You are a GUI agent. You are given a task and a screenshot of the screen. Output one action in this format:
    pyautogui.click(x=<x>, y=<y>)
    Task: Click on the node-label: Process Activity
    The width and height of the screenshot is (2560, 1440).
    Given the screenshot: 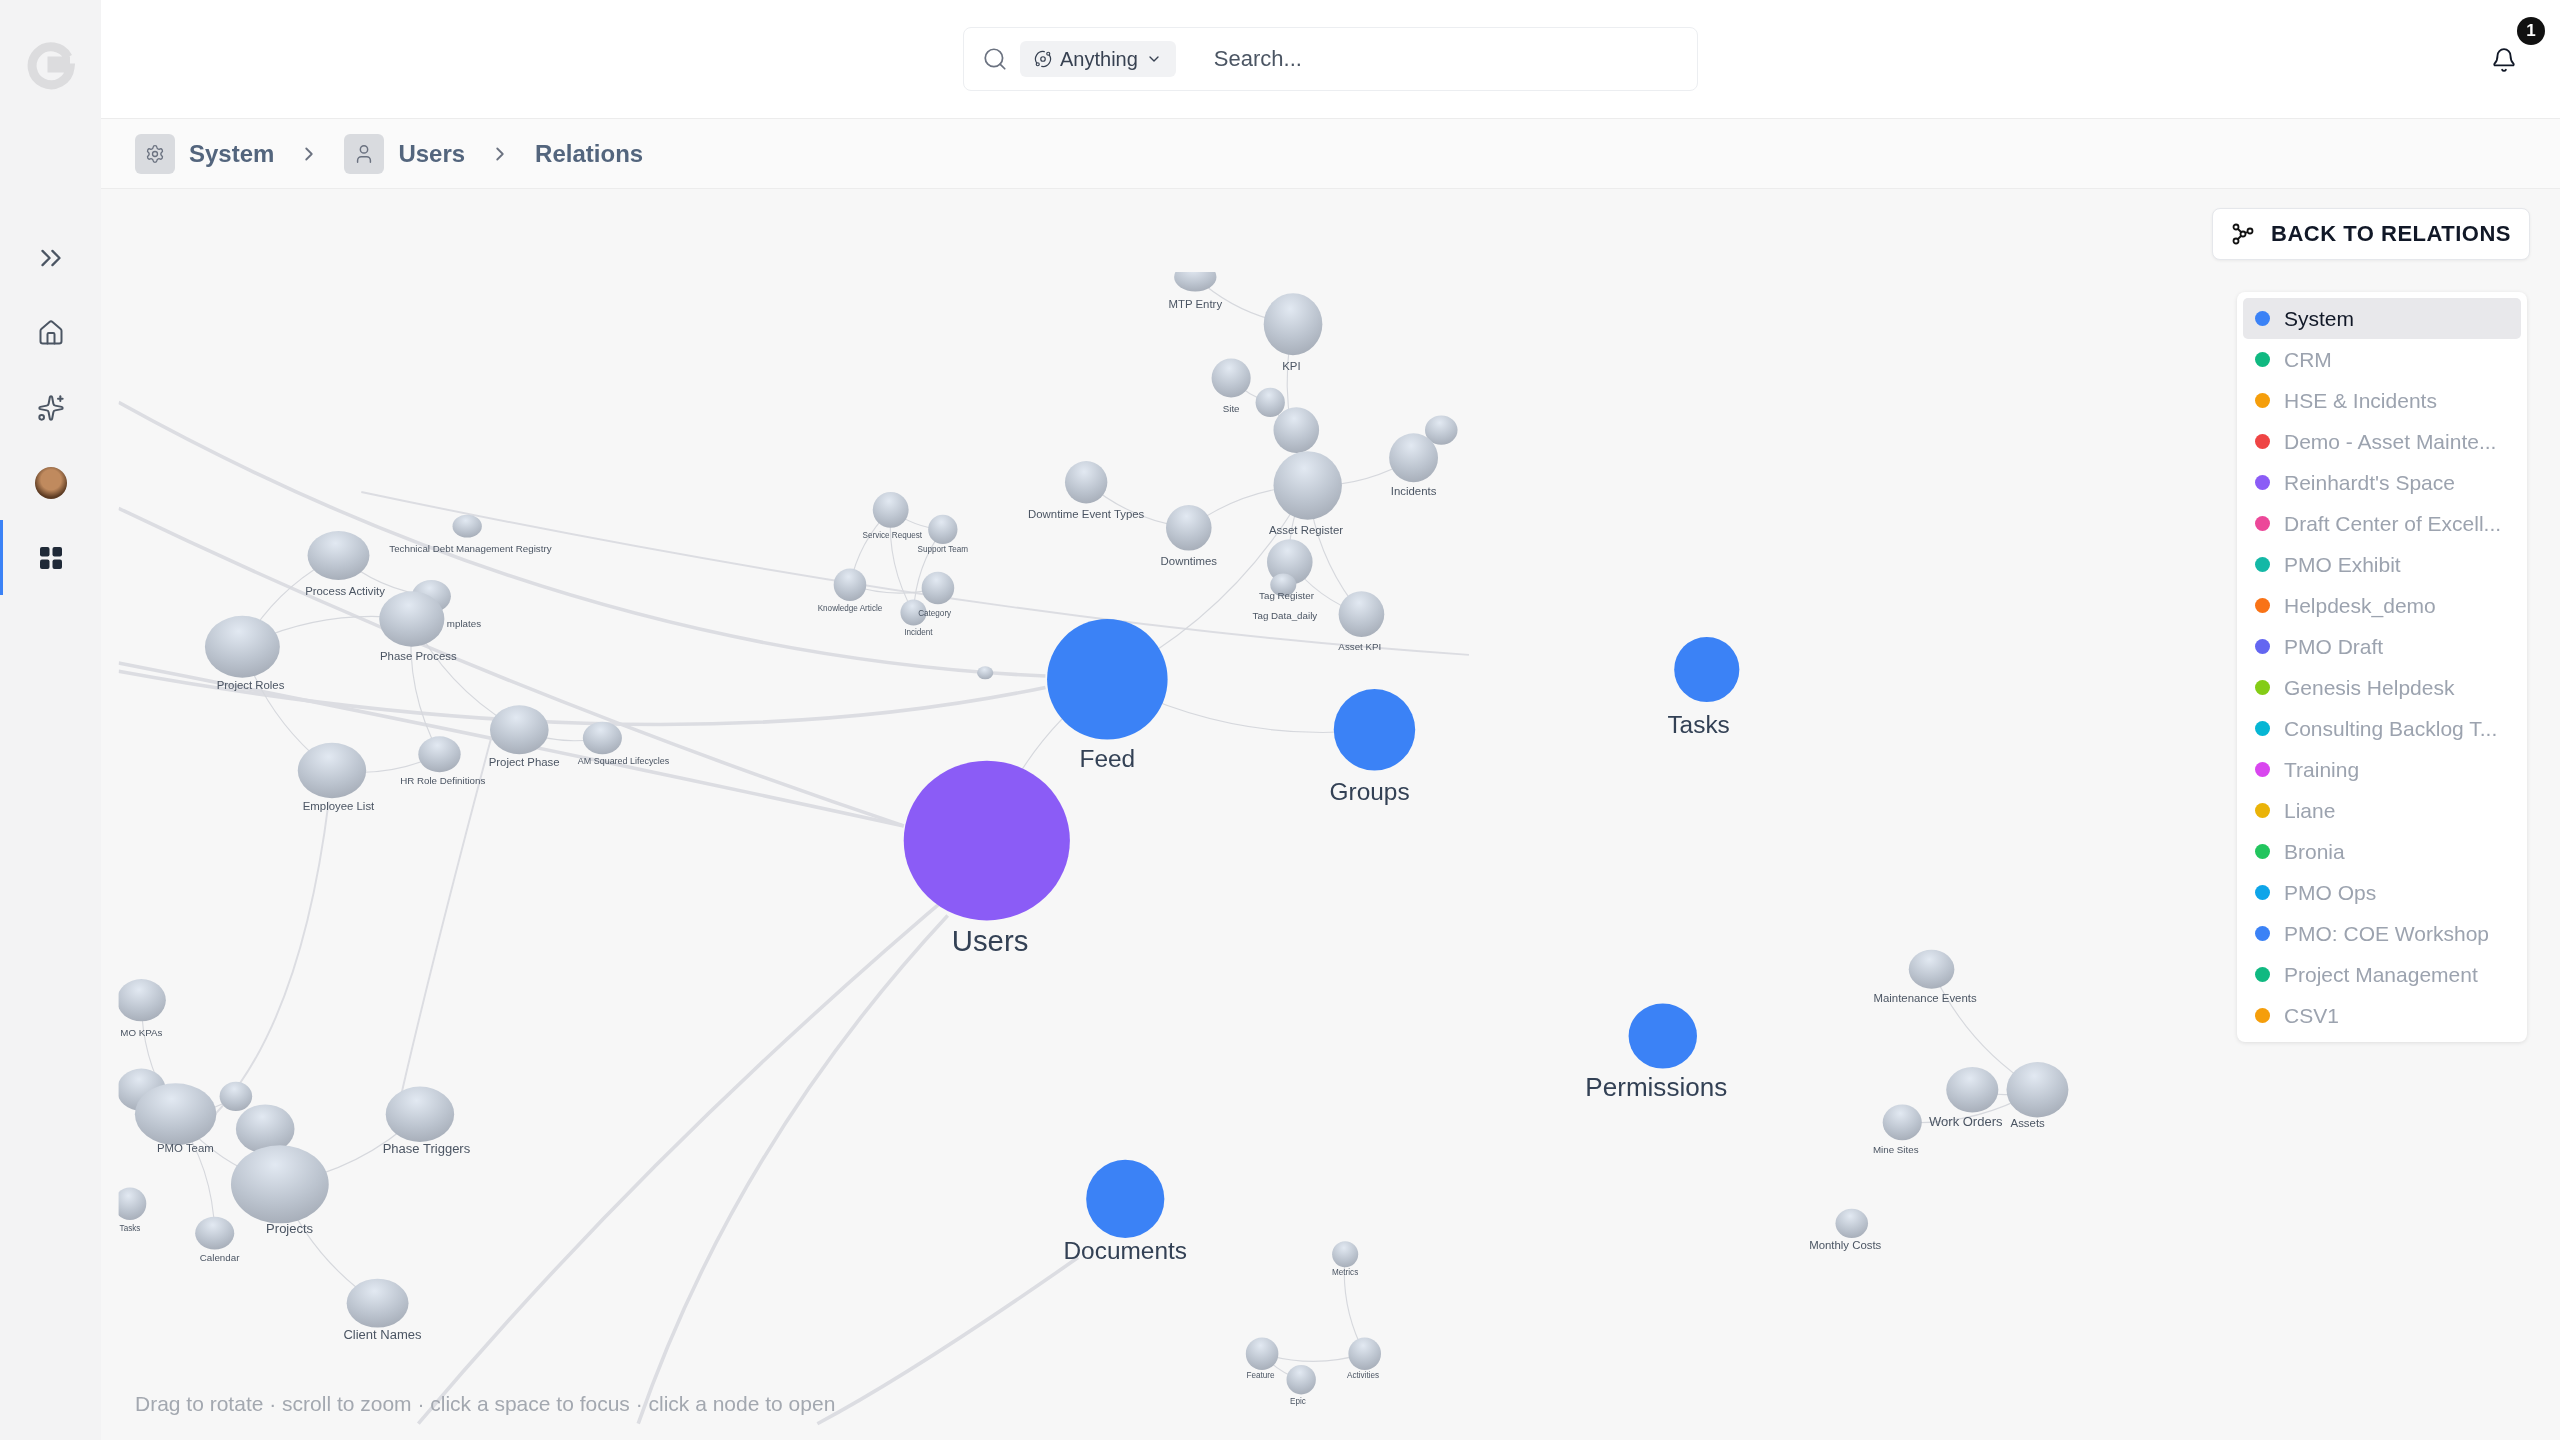 What is the action you would take?
    pyautogui.click(x=345, y=590)
    